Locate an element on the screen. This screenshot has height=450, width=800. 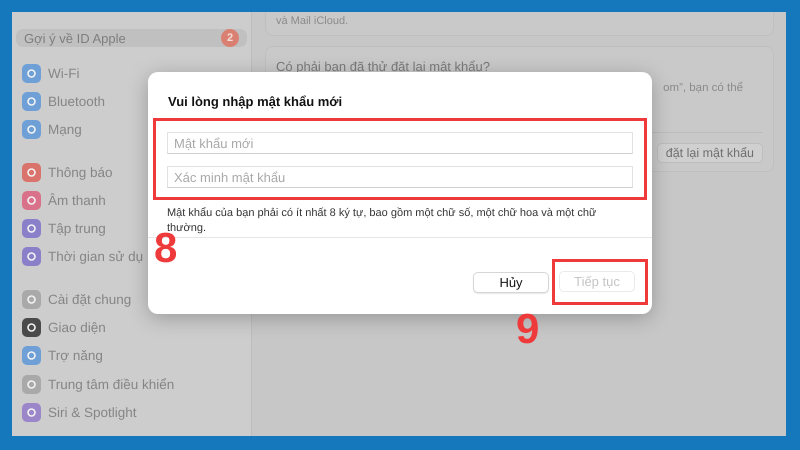
sidebar-item: Wi-Fi is located at coordinates (131, 73).